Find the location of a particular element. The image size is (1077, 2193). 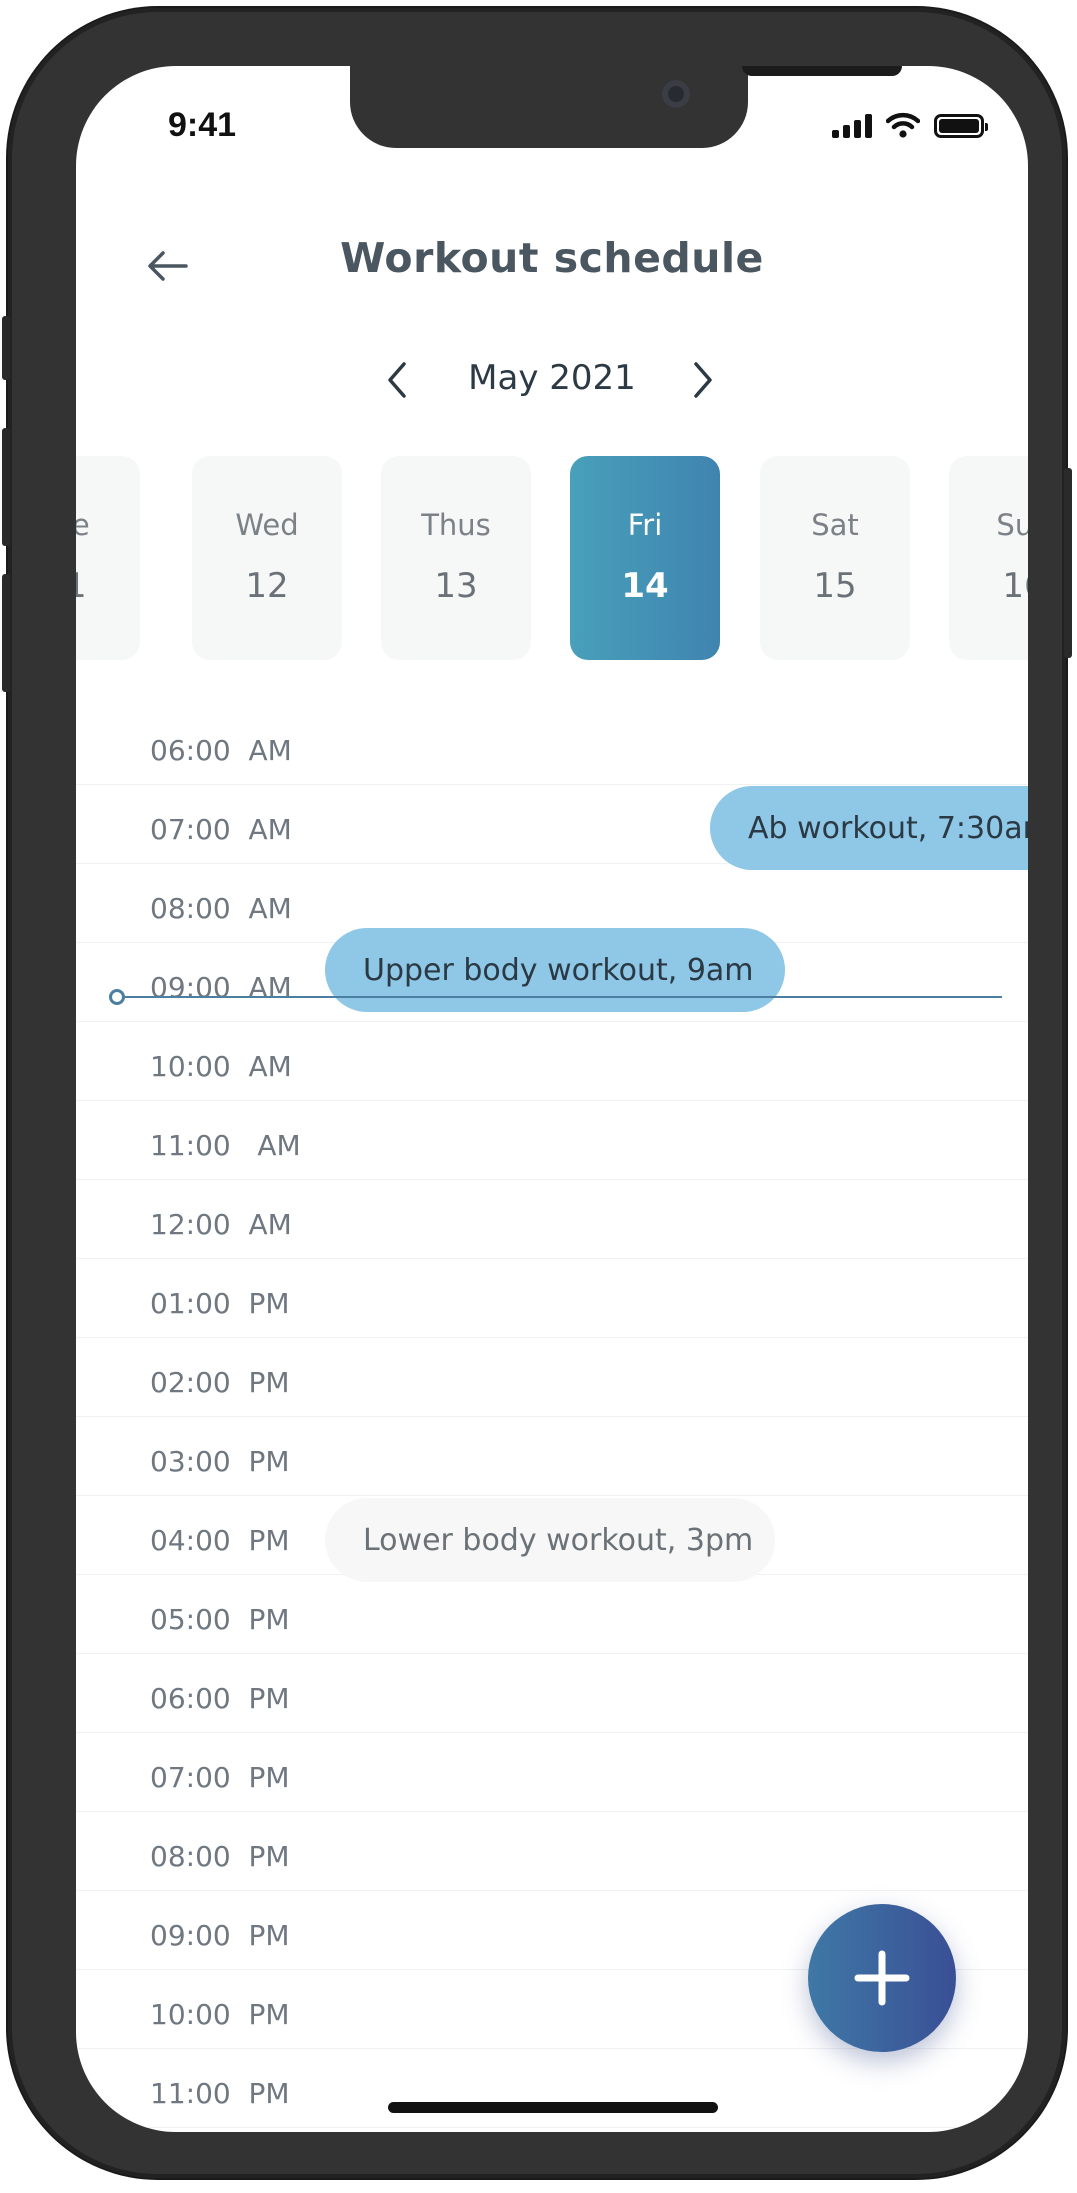

day-sun: Sun 16 is located at coordinates (988, 558).